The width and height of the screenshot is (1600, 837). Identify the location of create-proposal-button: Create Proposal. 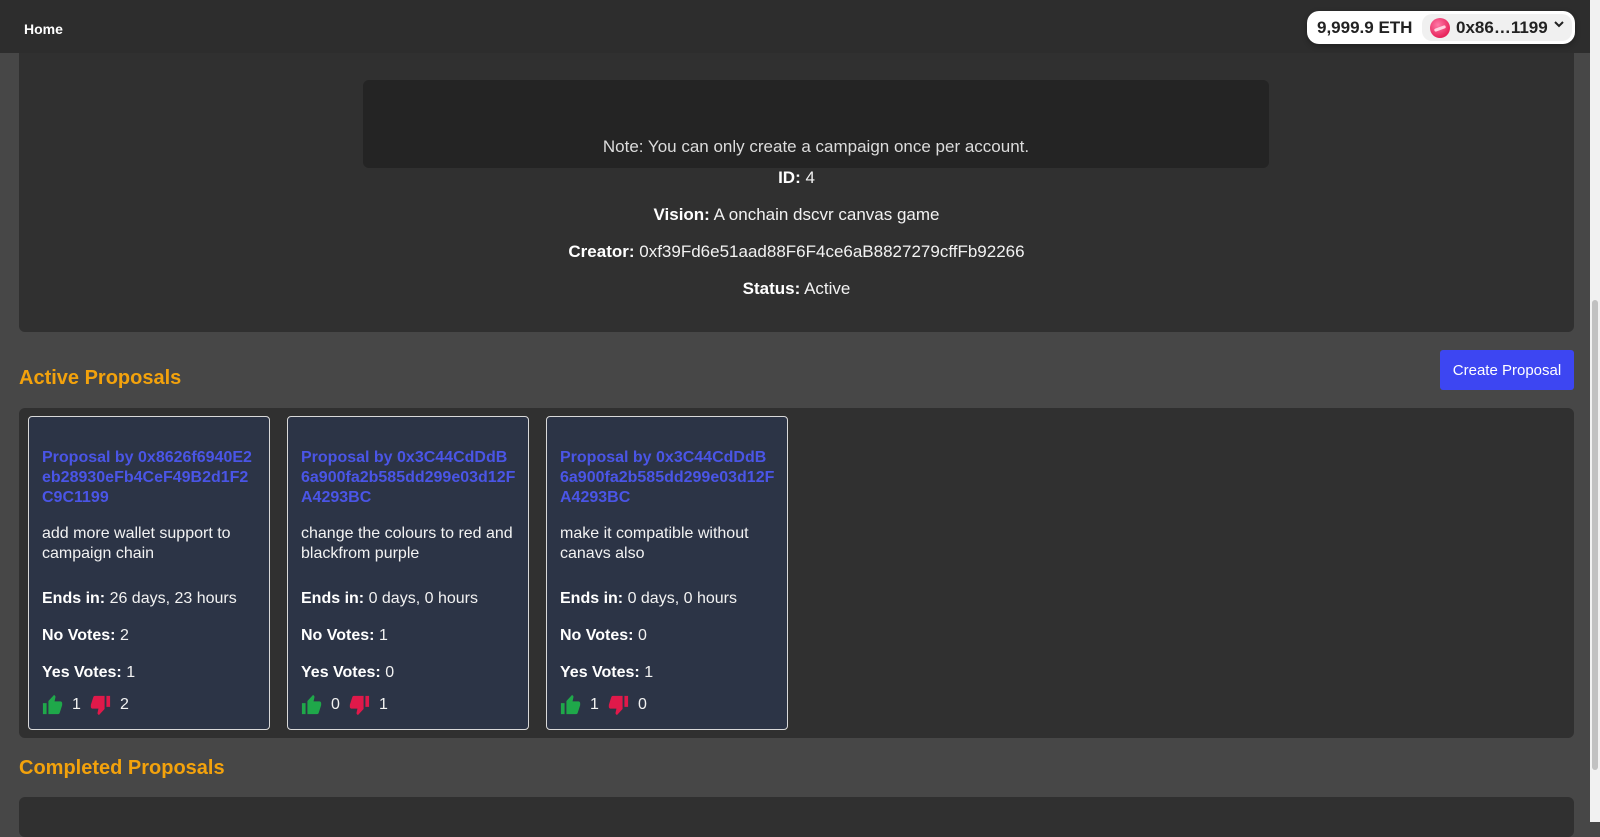
(1507, 370).